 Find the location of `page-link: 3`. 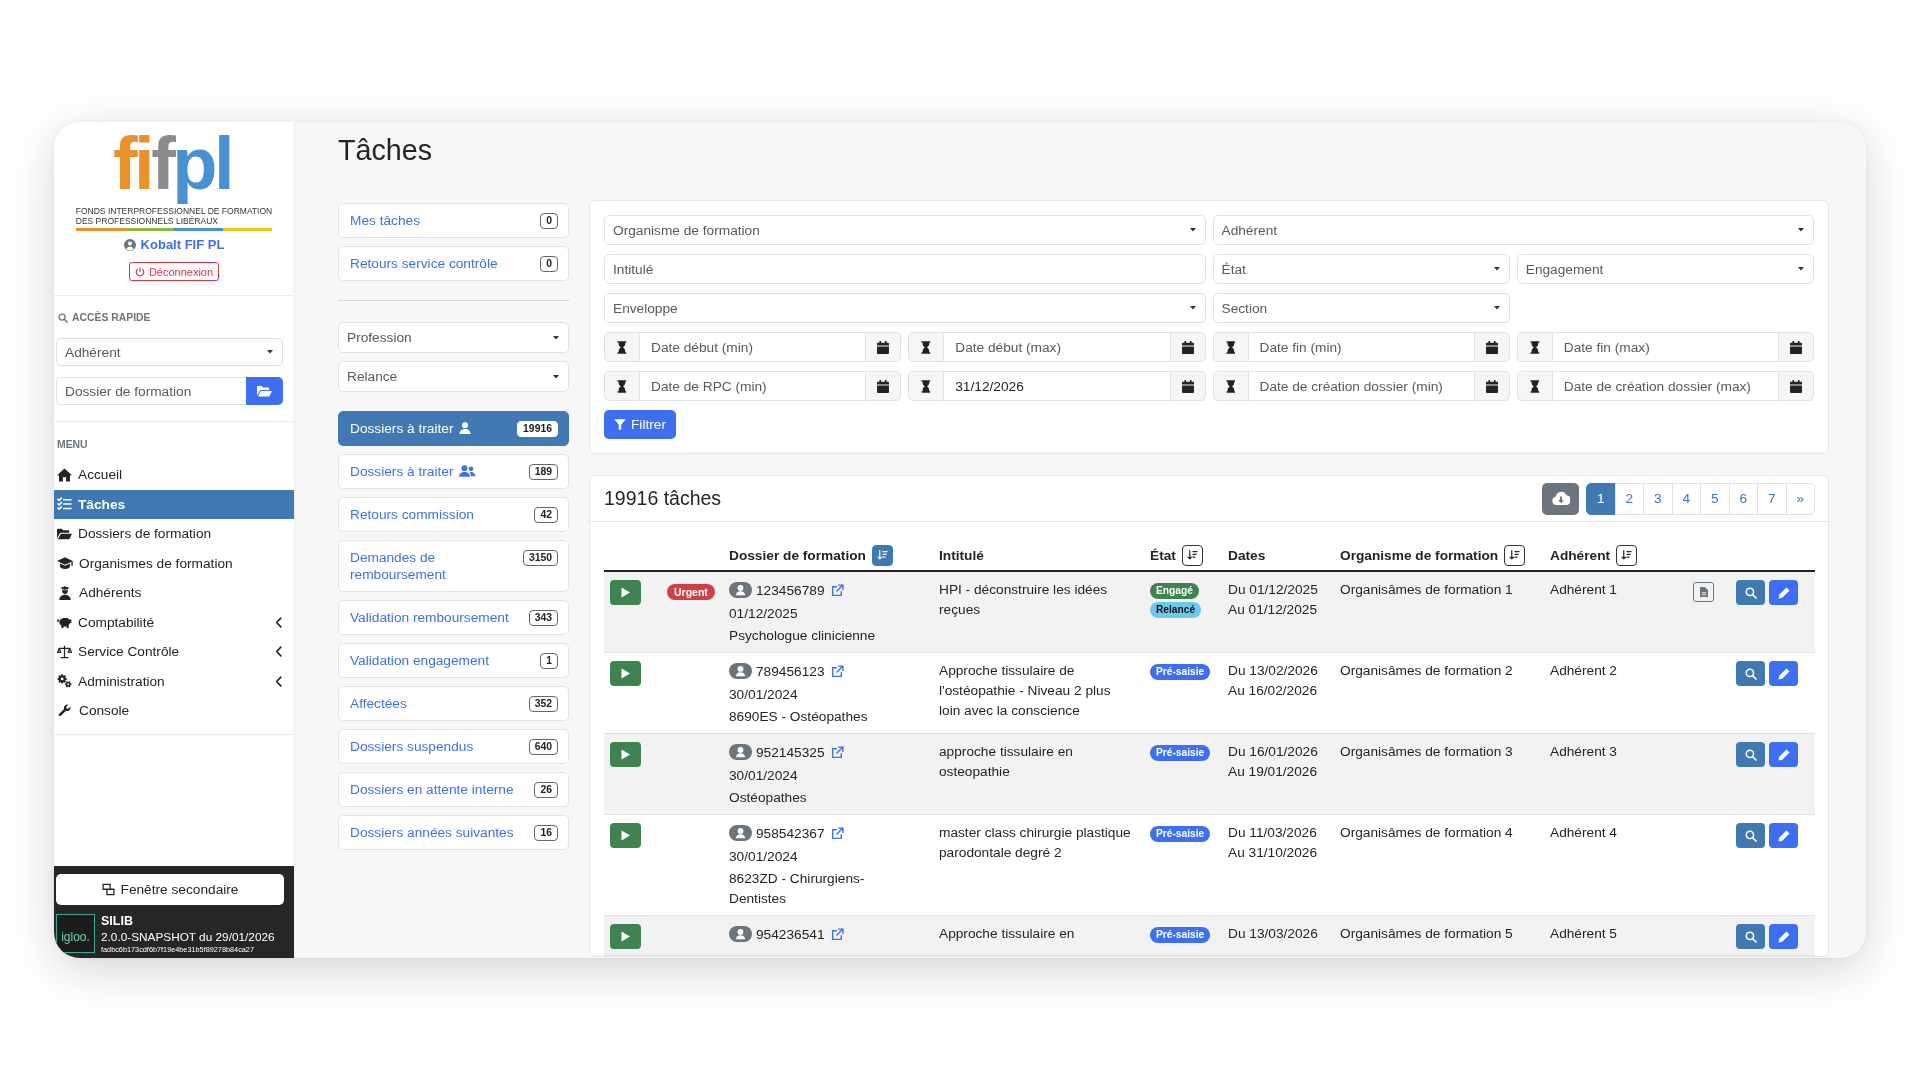

page-link: 3 is located at coordinates (1658, 498).